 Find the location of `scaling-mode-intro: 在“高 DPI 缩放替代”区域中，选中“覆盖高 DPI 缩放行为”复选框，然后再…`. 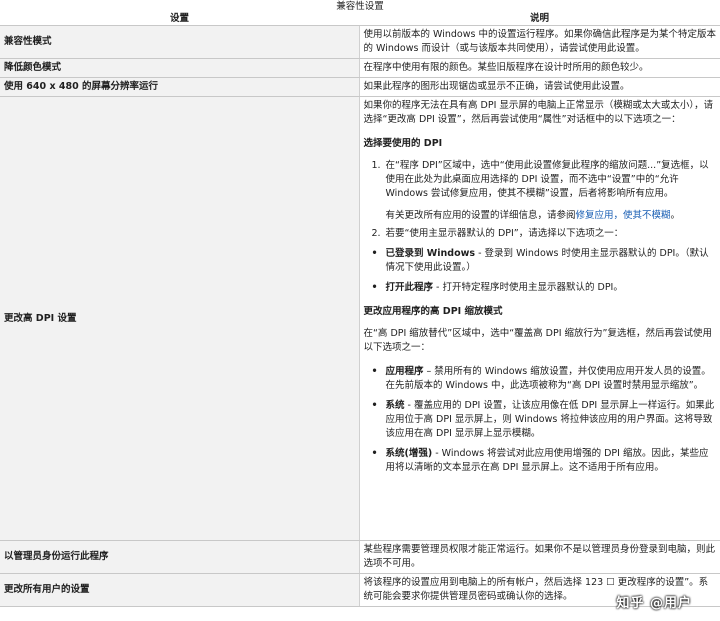

scaling-mode-intro: 在“高 DPI 缩放替代”区域中，选中“覆盖高 DPI 缩放行为”复选框，然后再… is located at coordinates (537, 340).